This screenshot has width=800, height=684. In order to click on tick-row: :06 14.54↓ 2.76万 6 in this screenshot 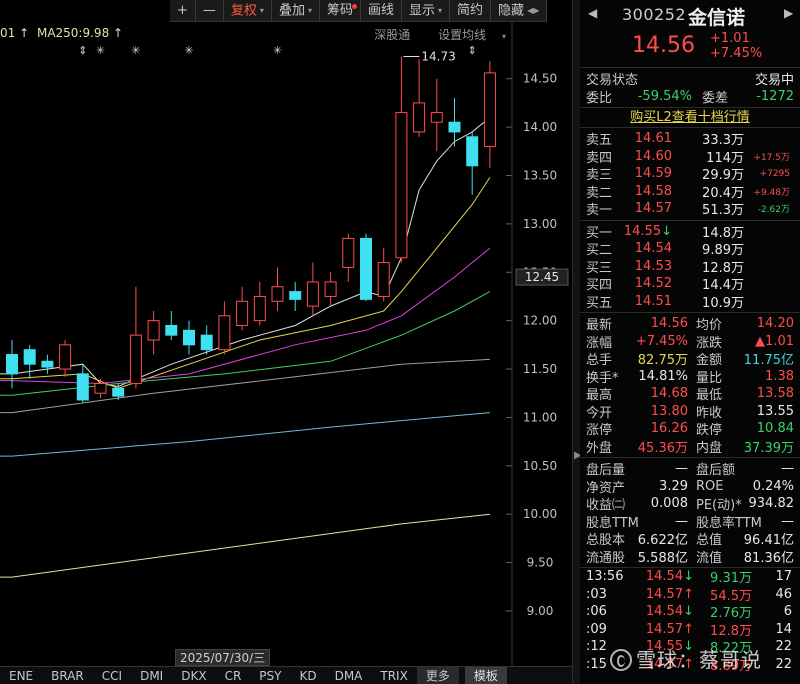, I will do `click(690, 612)`.